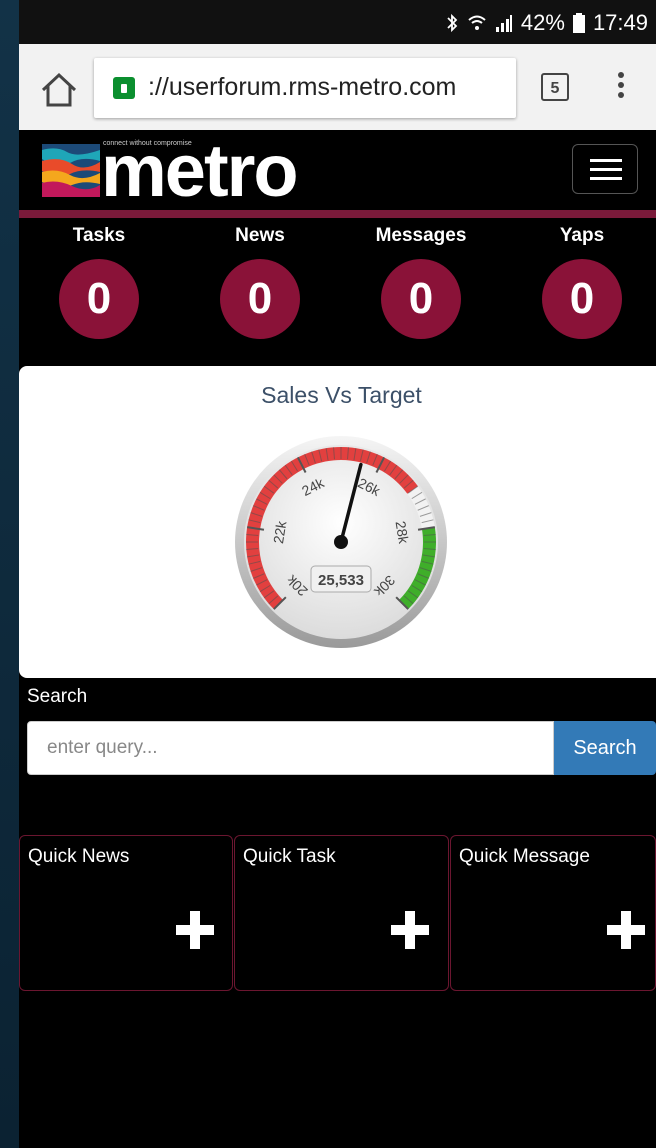 The image size is (656, 1148). What do you see at coordinates (337, 170) in the screenshot?
I see `app-header: connect without compromise metro` at bounding box center [337, 170].